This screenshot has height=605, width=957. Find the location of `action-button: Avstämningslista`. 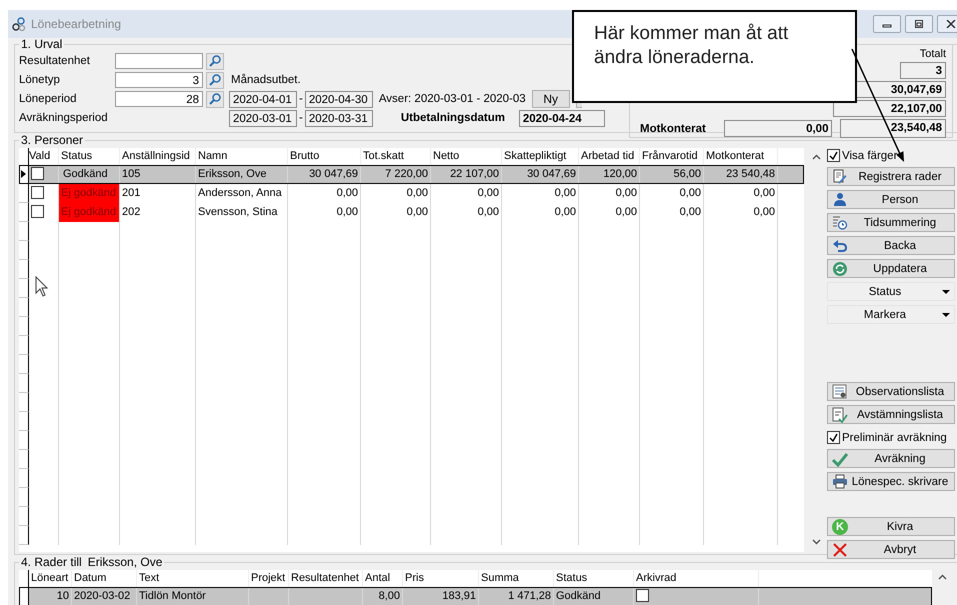

action-button: Avstämningslista is located at coordinates (891, 414).